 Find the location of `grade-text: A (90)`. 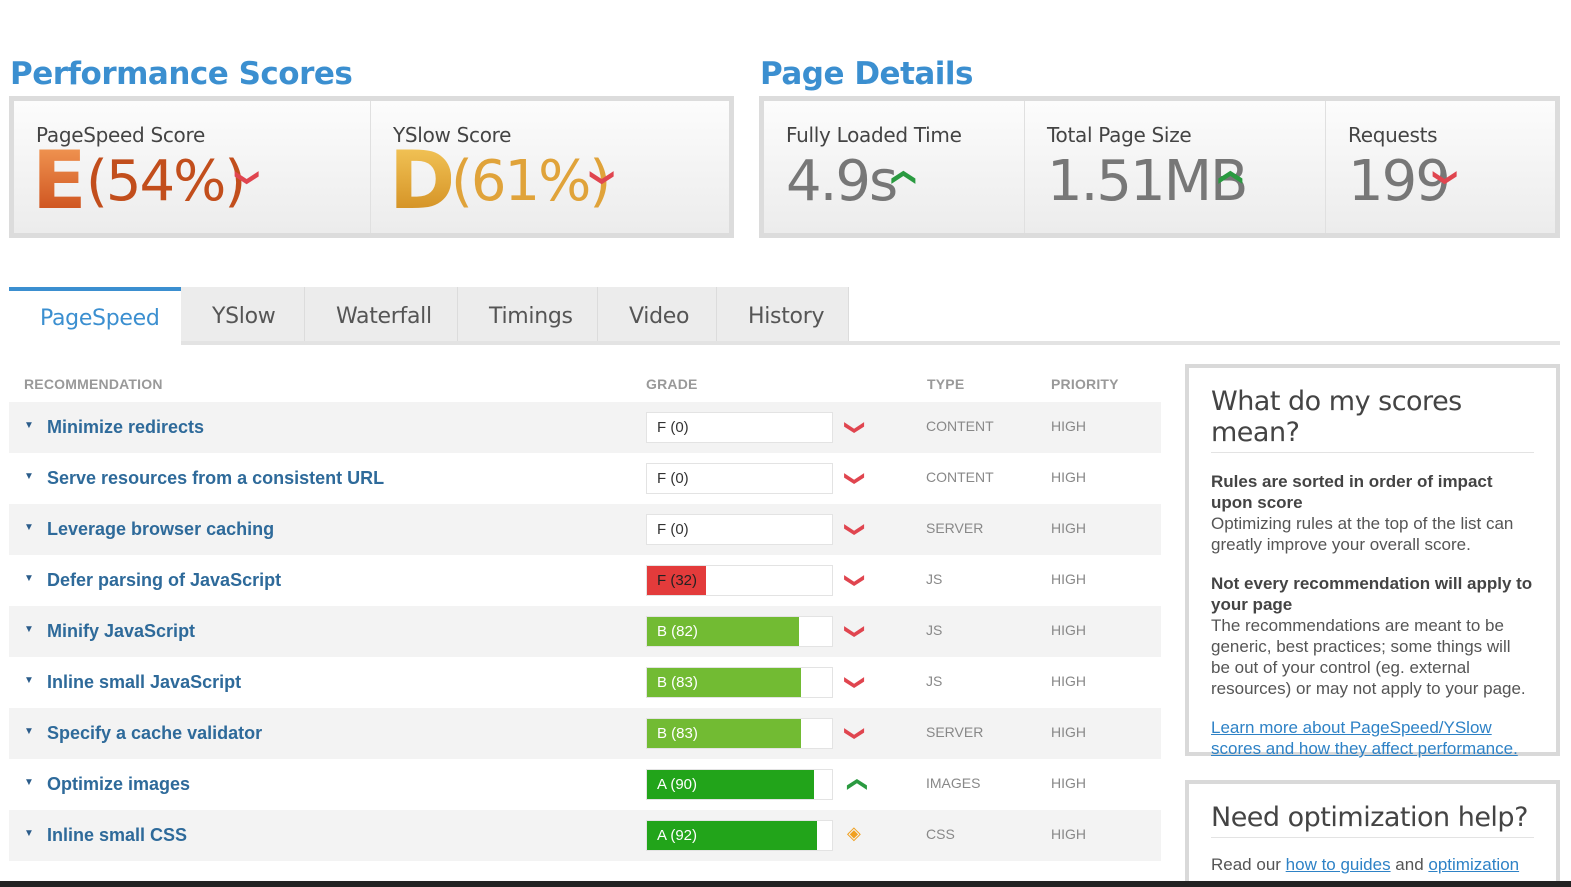

grade-text: A (90) is located at coordinates (677, 784).